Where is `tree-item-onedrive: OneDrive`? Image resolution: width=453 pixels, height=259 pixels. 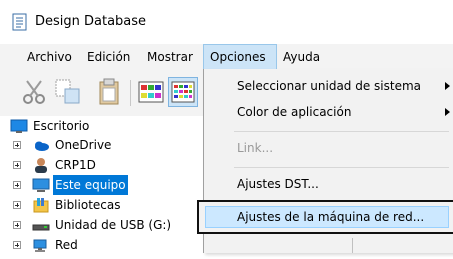
tree-item-onedrive: OneDrive is located at coordinates (102, 145).